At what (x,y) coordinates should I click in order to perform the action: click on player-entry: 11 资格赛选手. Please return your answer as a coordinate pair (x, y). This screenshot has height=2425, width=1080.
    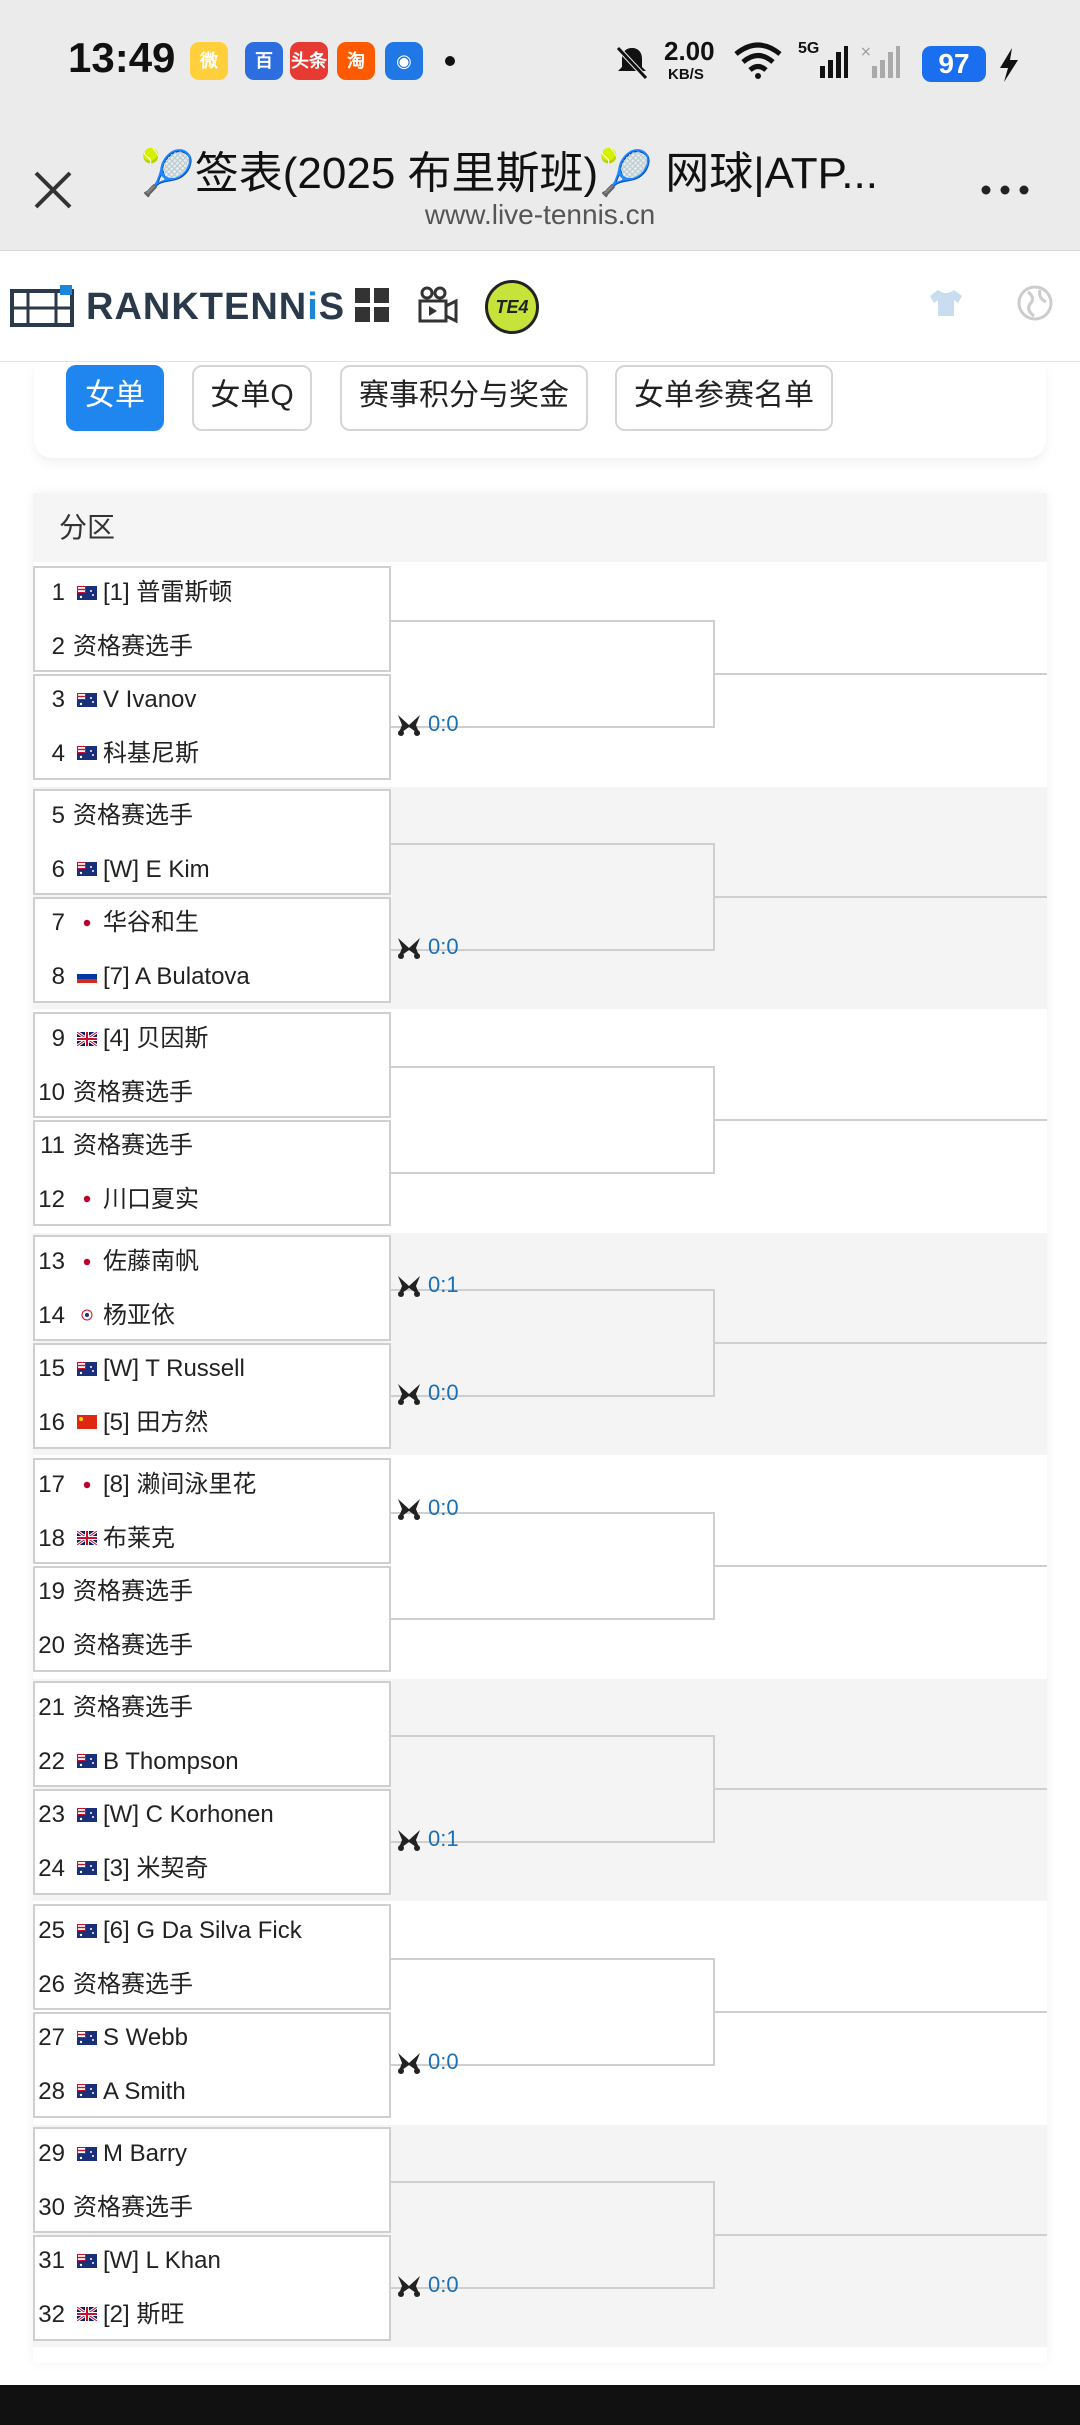
    Looking at the image, I should click on (113, 1146).